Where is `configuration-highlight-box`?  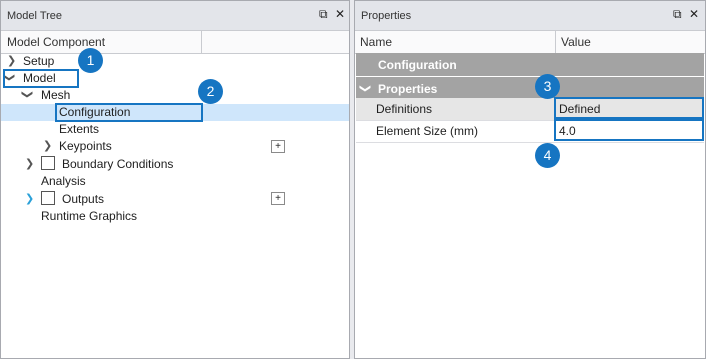
configuration-highlight-box is located at coordinates (129, 112).